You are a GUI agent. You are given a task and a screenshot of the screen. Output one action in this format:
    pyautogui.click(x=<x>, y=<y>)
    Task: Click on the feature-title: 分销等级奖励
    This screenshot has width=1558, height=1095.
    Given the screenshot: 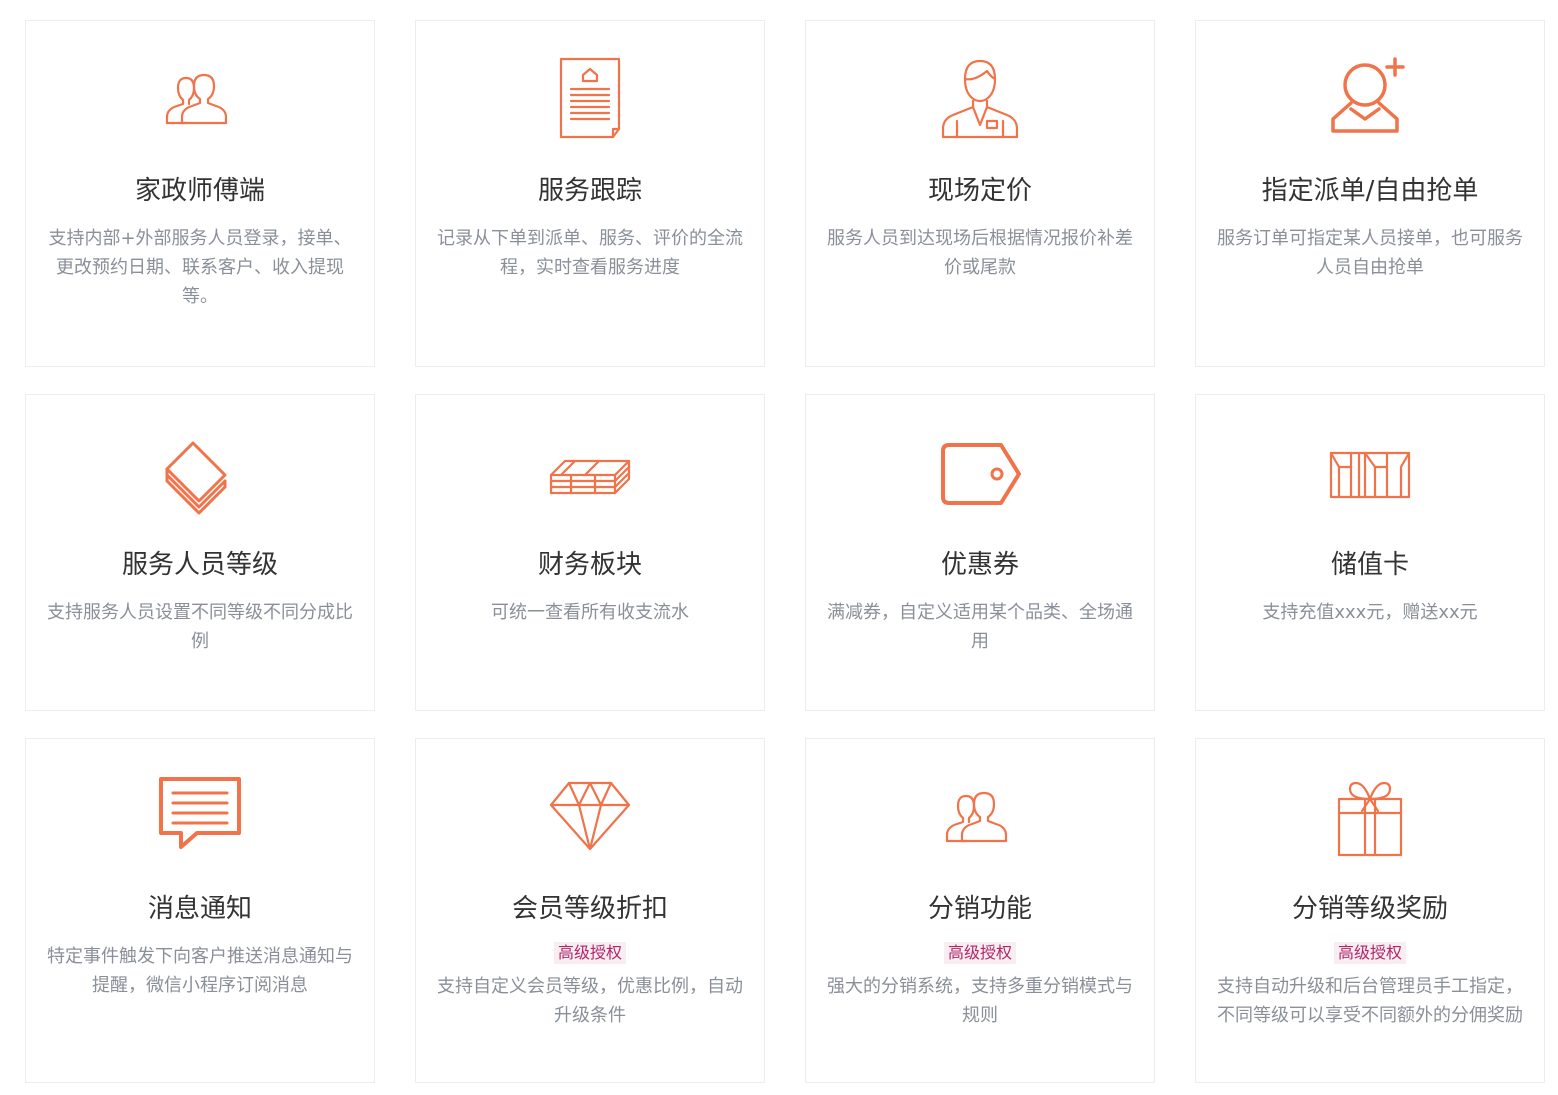 What is the action you would take?
    pyautogui.click(x=1369, y=909)
    